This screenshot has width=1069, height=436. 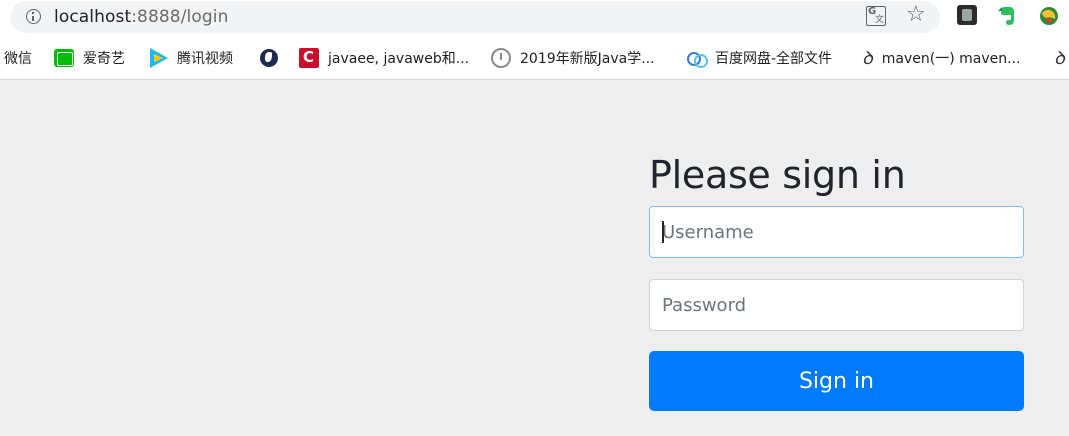 I want to click on bookmark-baidu-pan: 百度网盘-全部文件, so click(x=759, y=58).